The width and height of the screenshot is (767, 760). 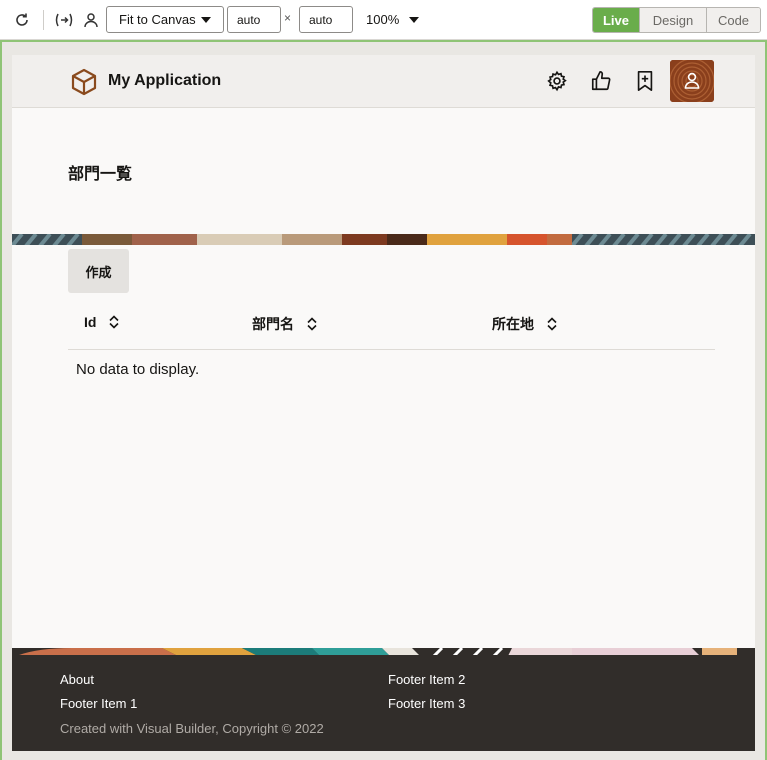 What do you see at coordinates (22, 20) in the screenshot?
I see `refresh-icon` at bounding box center [22, 20].